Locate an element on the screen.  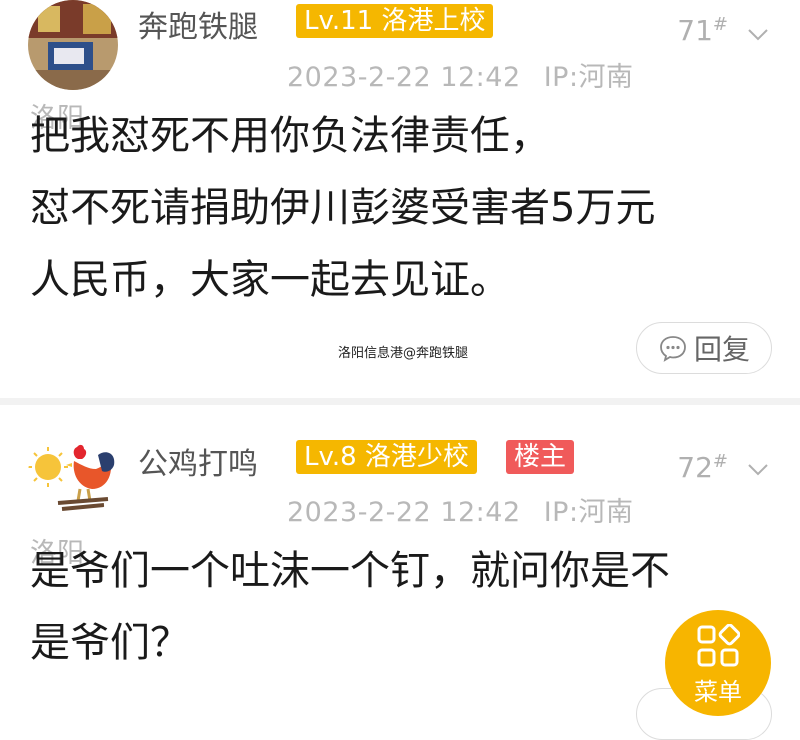
reply-label: 回复 is located at coordinates (721, 349).